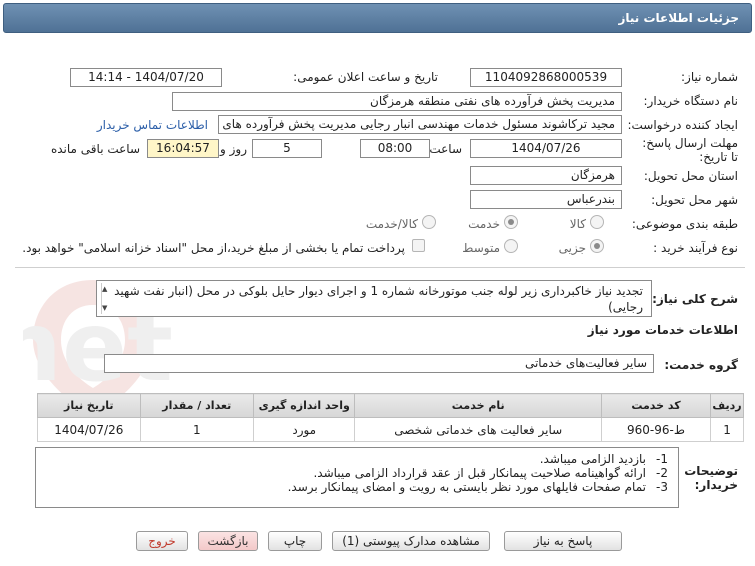 This screenshot has width=755, height=566. I want to click on days-left-field: 5, so click(287, 148).